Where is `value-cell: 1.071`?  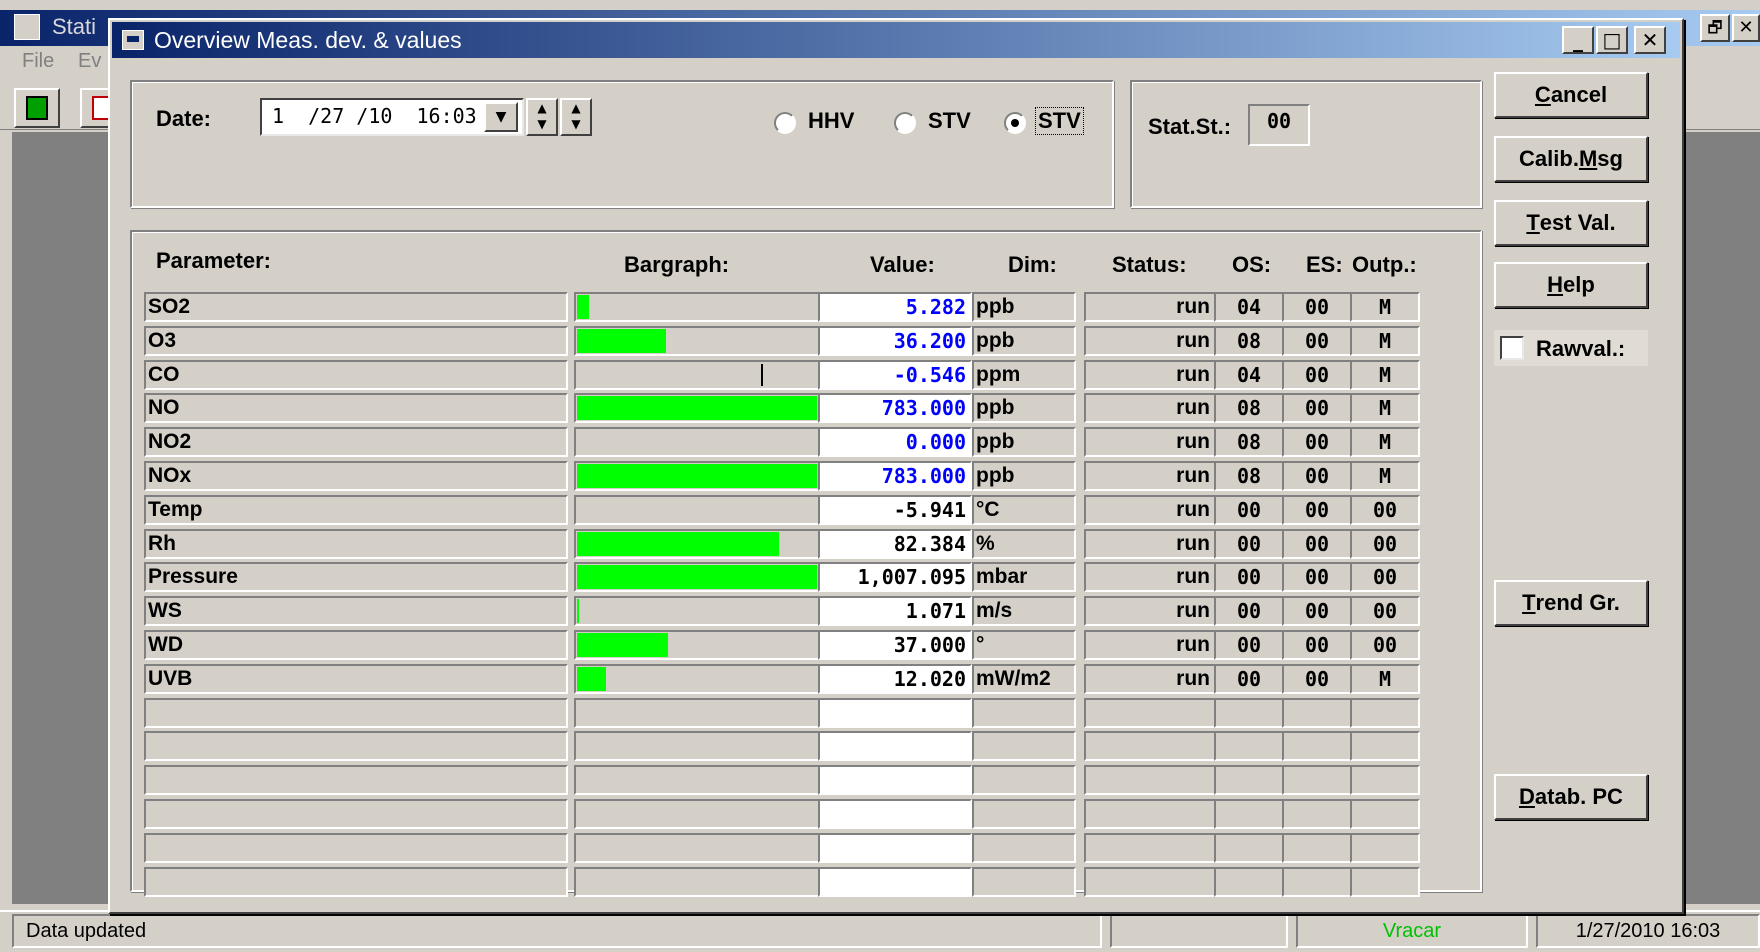
value-cell: 1.071 is located at coordinates (895, 611).